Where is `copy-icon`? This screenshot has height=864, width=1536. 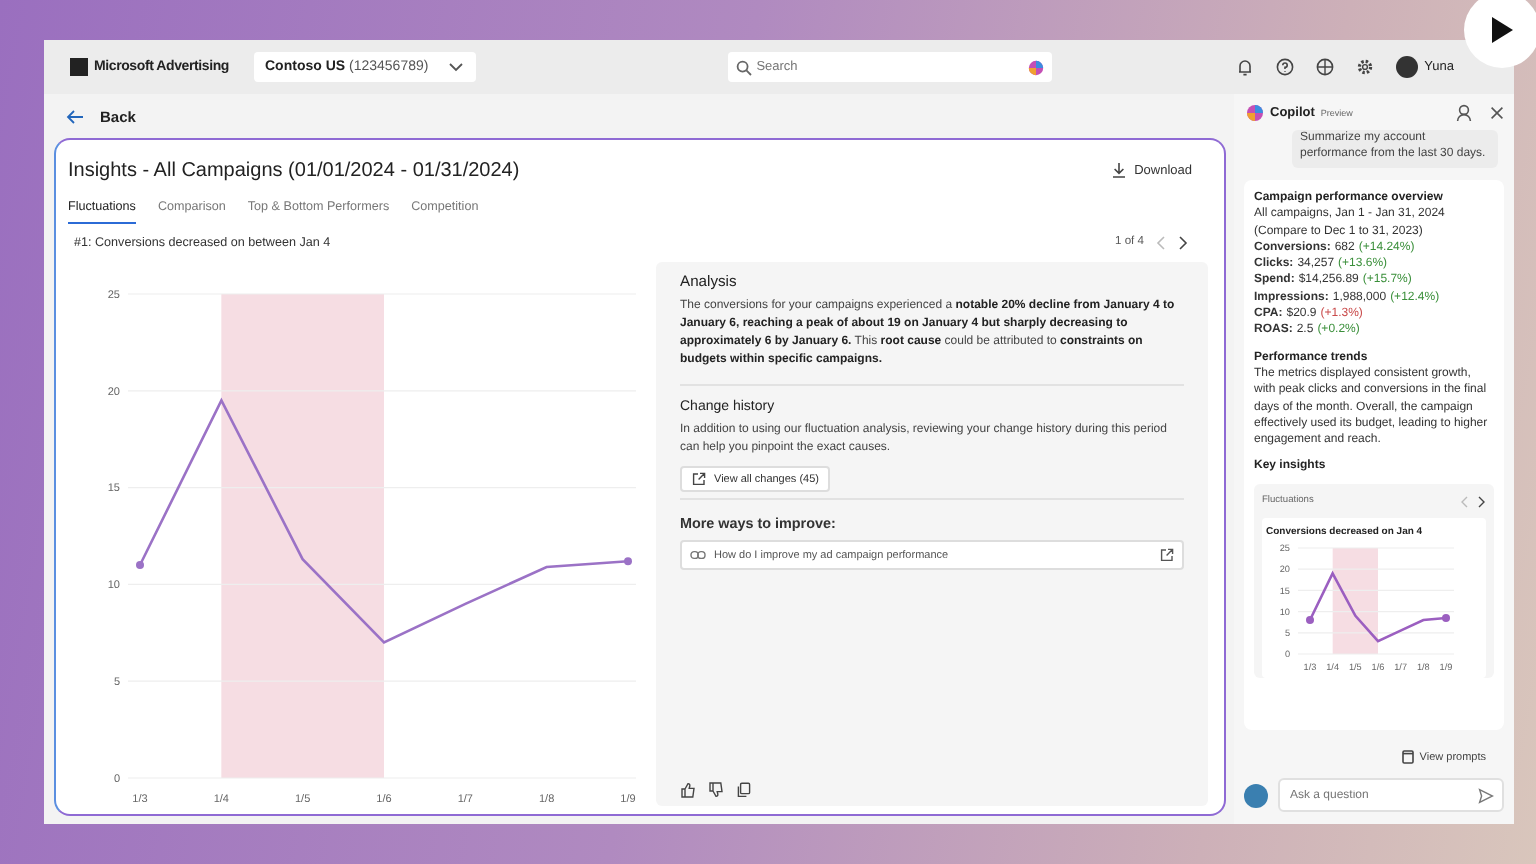 copy-icon is located at coordinates (744, 790).